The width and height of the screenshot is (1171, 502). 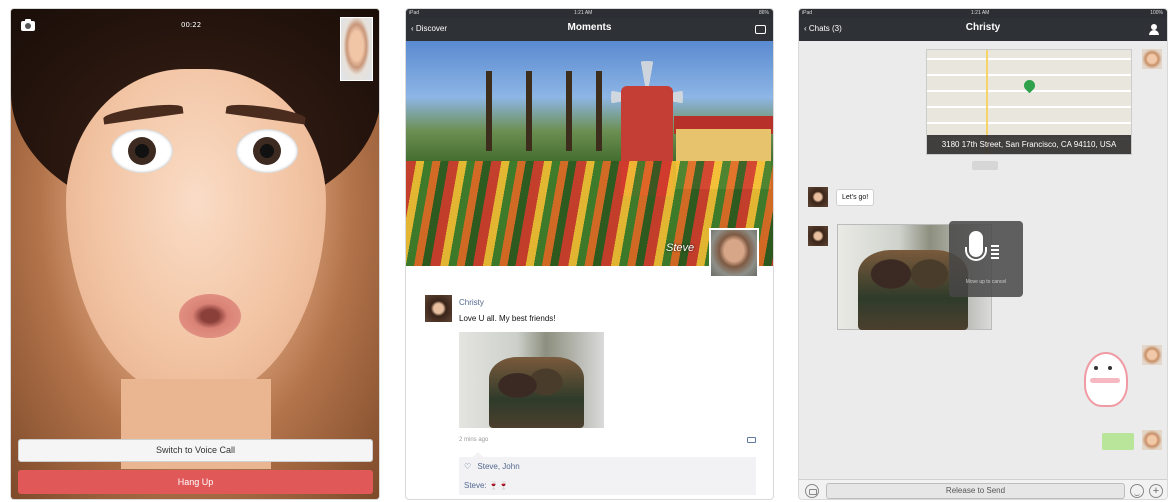 I want to click on comment-author: Steve:, so click(x=475, y=485).